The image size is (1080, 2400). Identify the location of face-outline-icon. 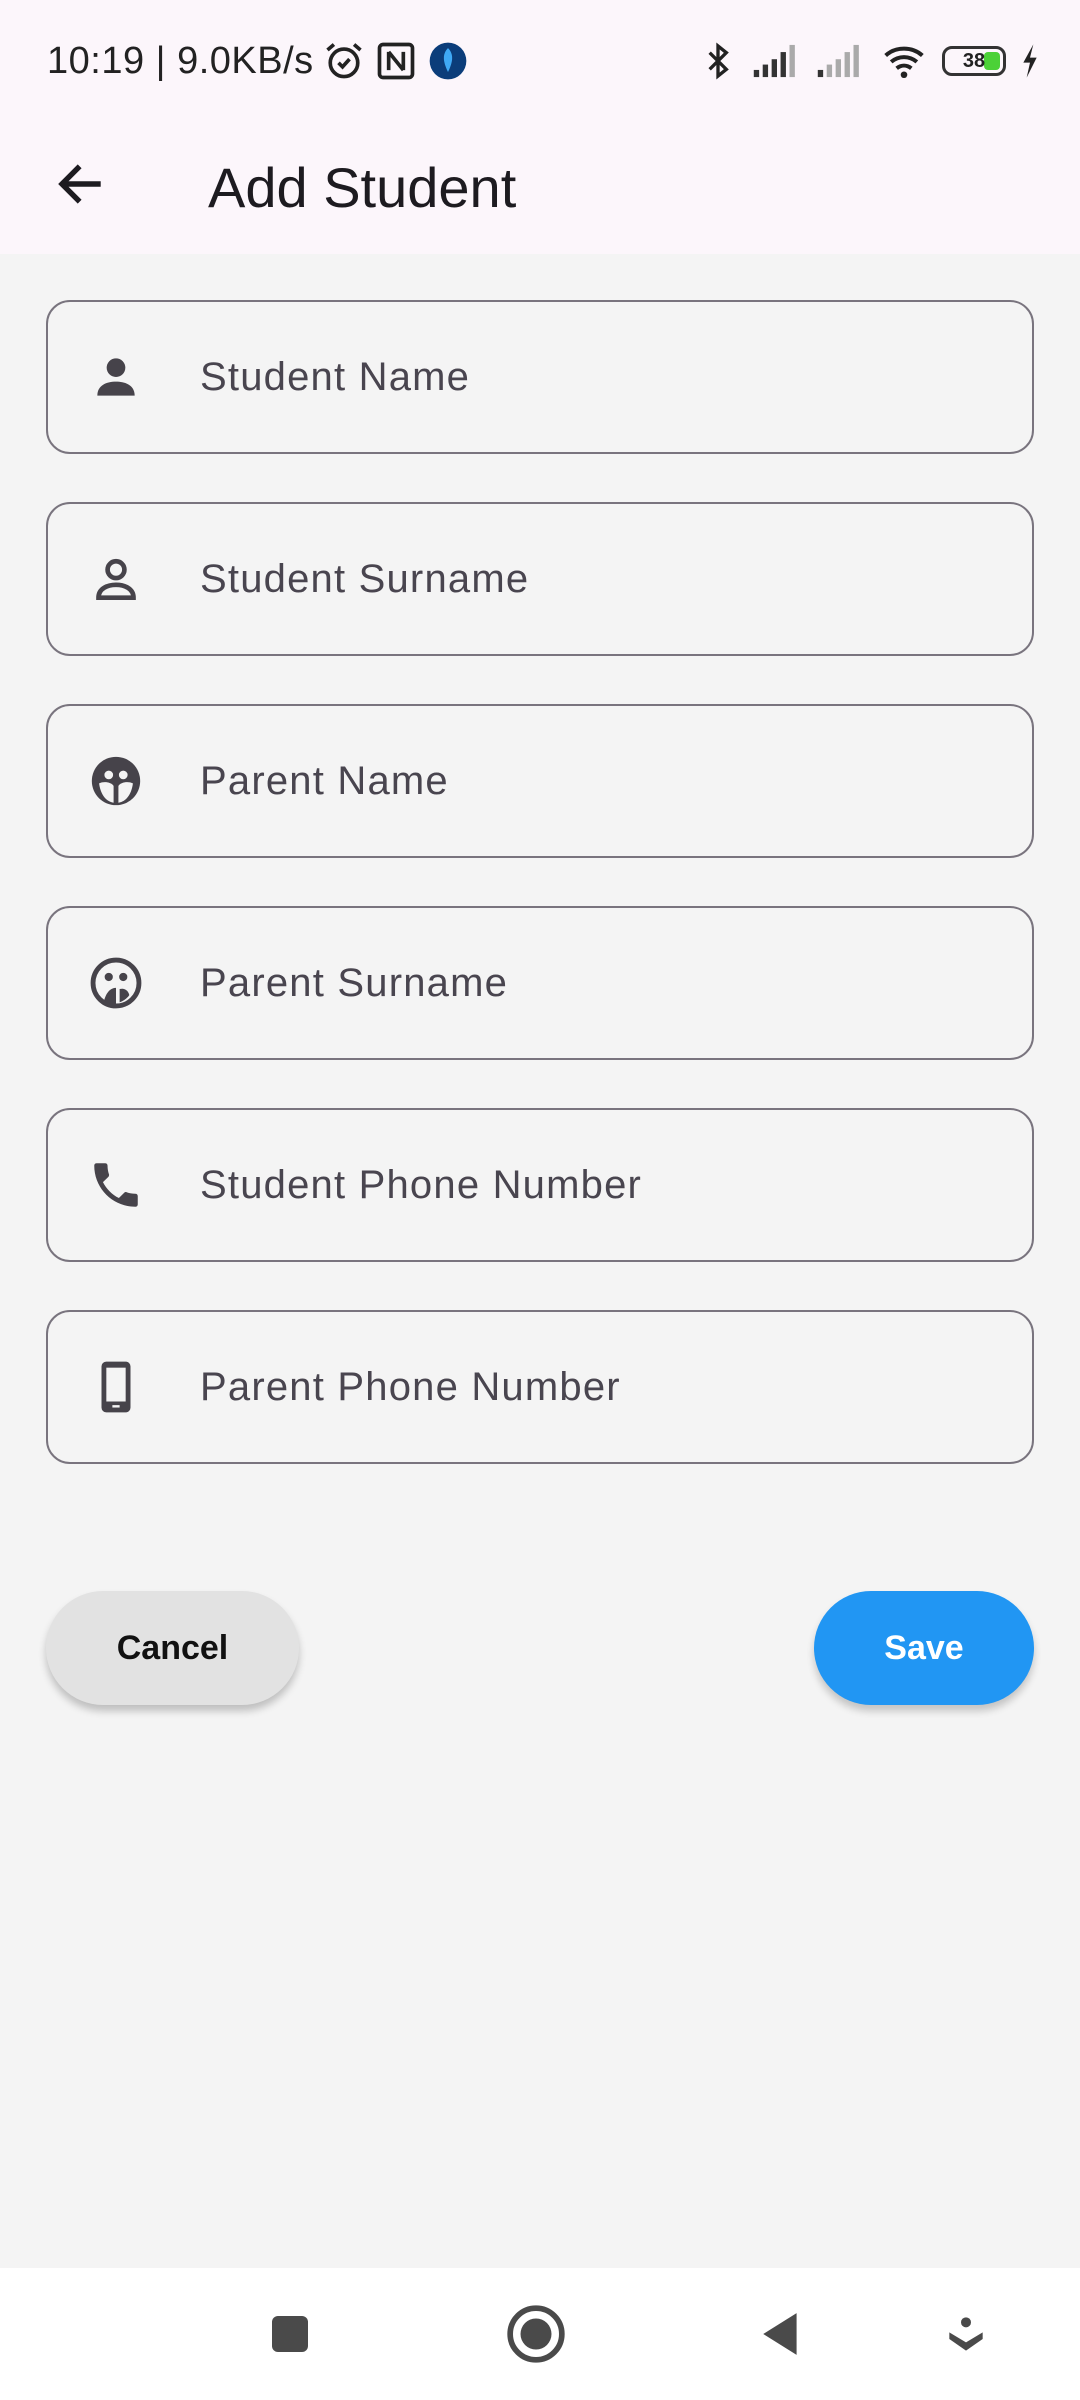
(116, 983).